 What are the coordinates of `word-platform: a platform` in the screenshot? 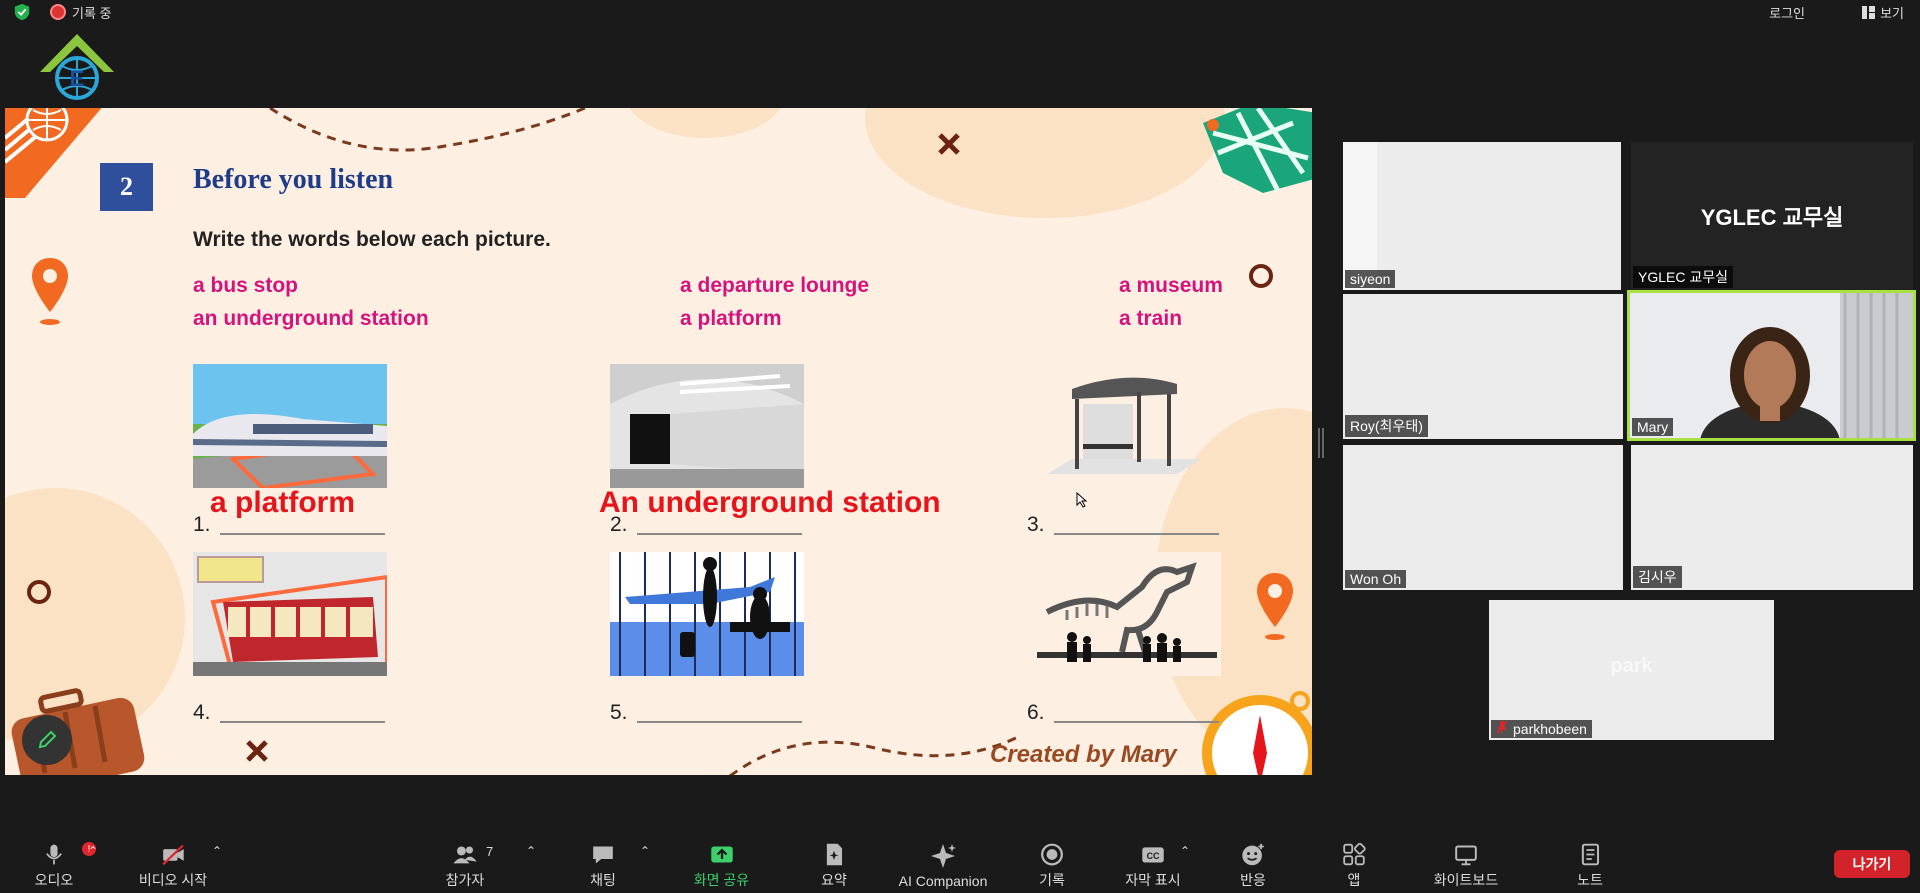 It's located at (731, 318).